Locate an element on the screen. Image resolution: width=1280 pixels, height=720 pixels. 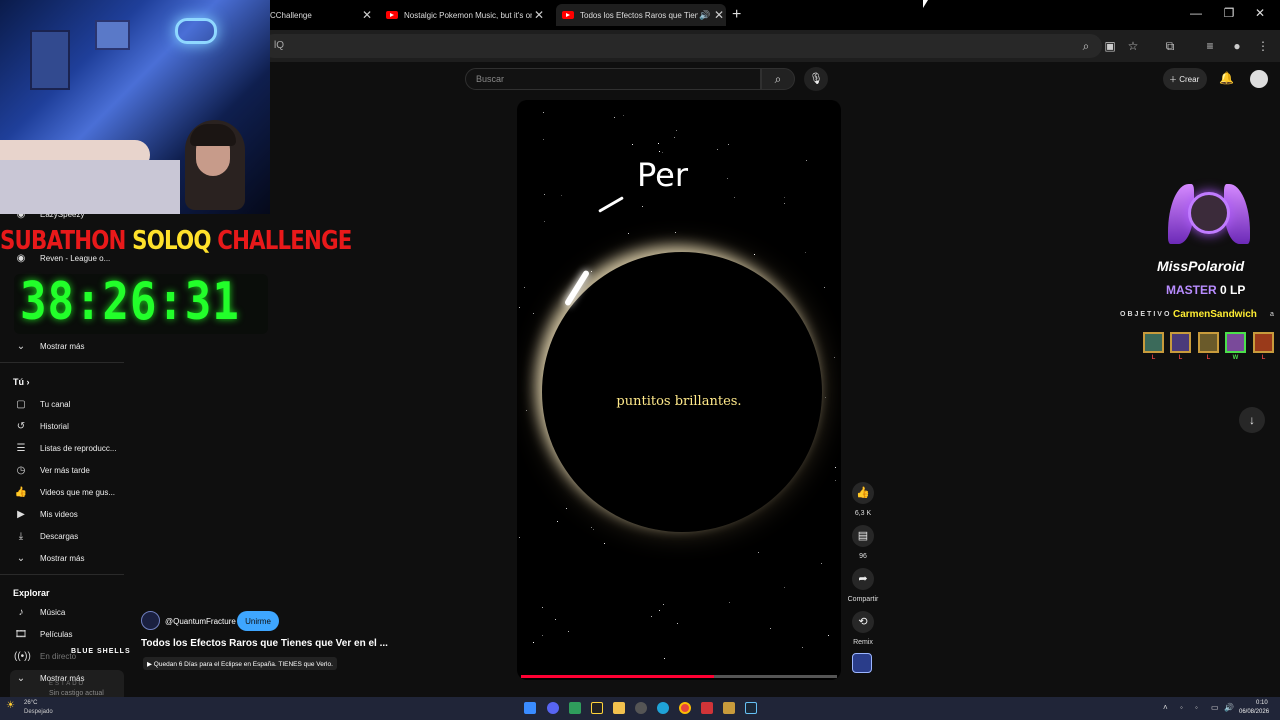
sidebar-item-my-videos: ▶ Mis videos is located at coordinates (46, 514).